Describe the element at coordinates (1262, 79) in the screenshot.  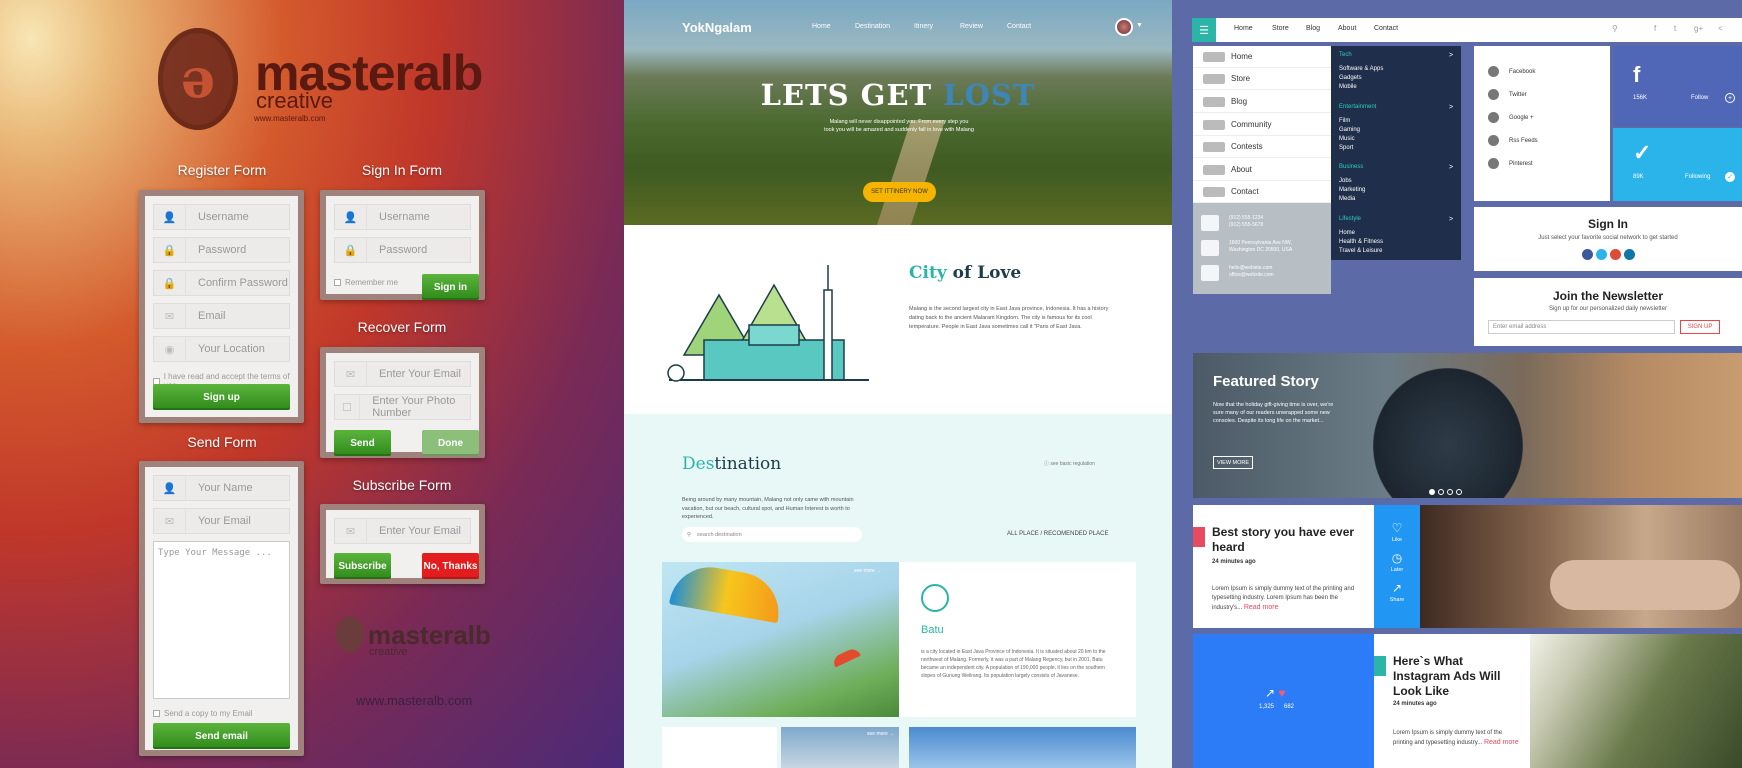
I see `menu-item-store: Store` at that location.